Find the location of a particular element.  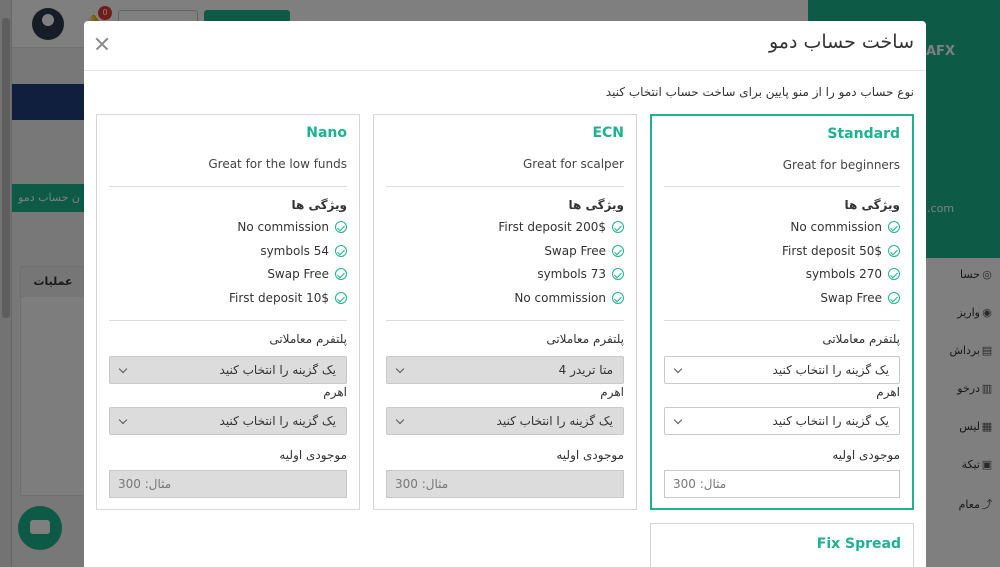

plan-name: ECN is located at coordinates (608, 133).